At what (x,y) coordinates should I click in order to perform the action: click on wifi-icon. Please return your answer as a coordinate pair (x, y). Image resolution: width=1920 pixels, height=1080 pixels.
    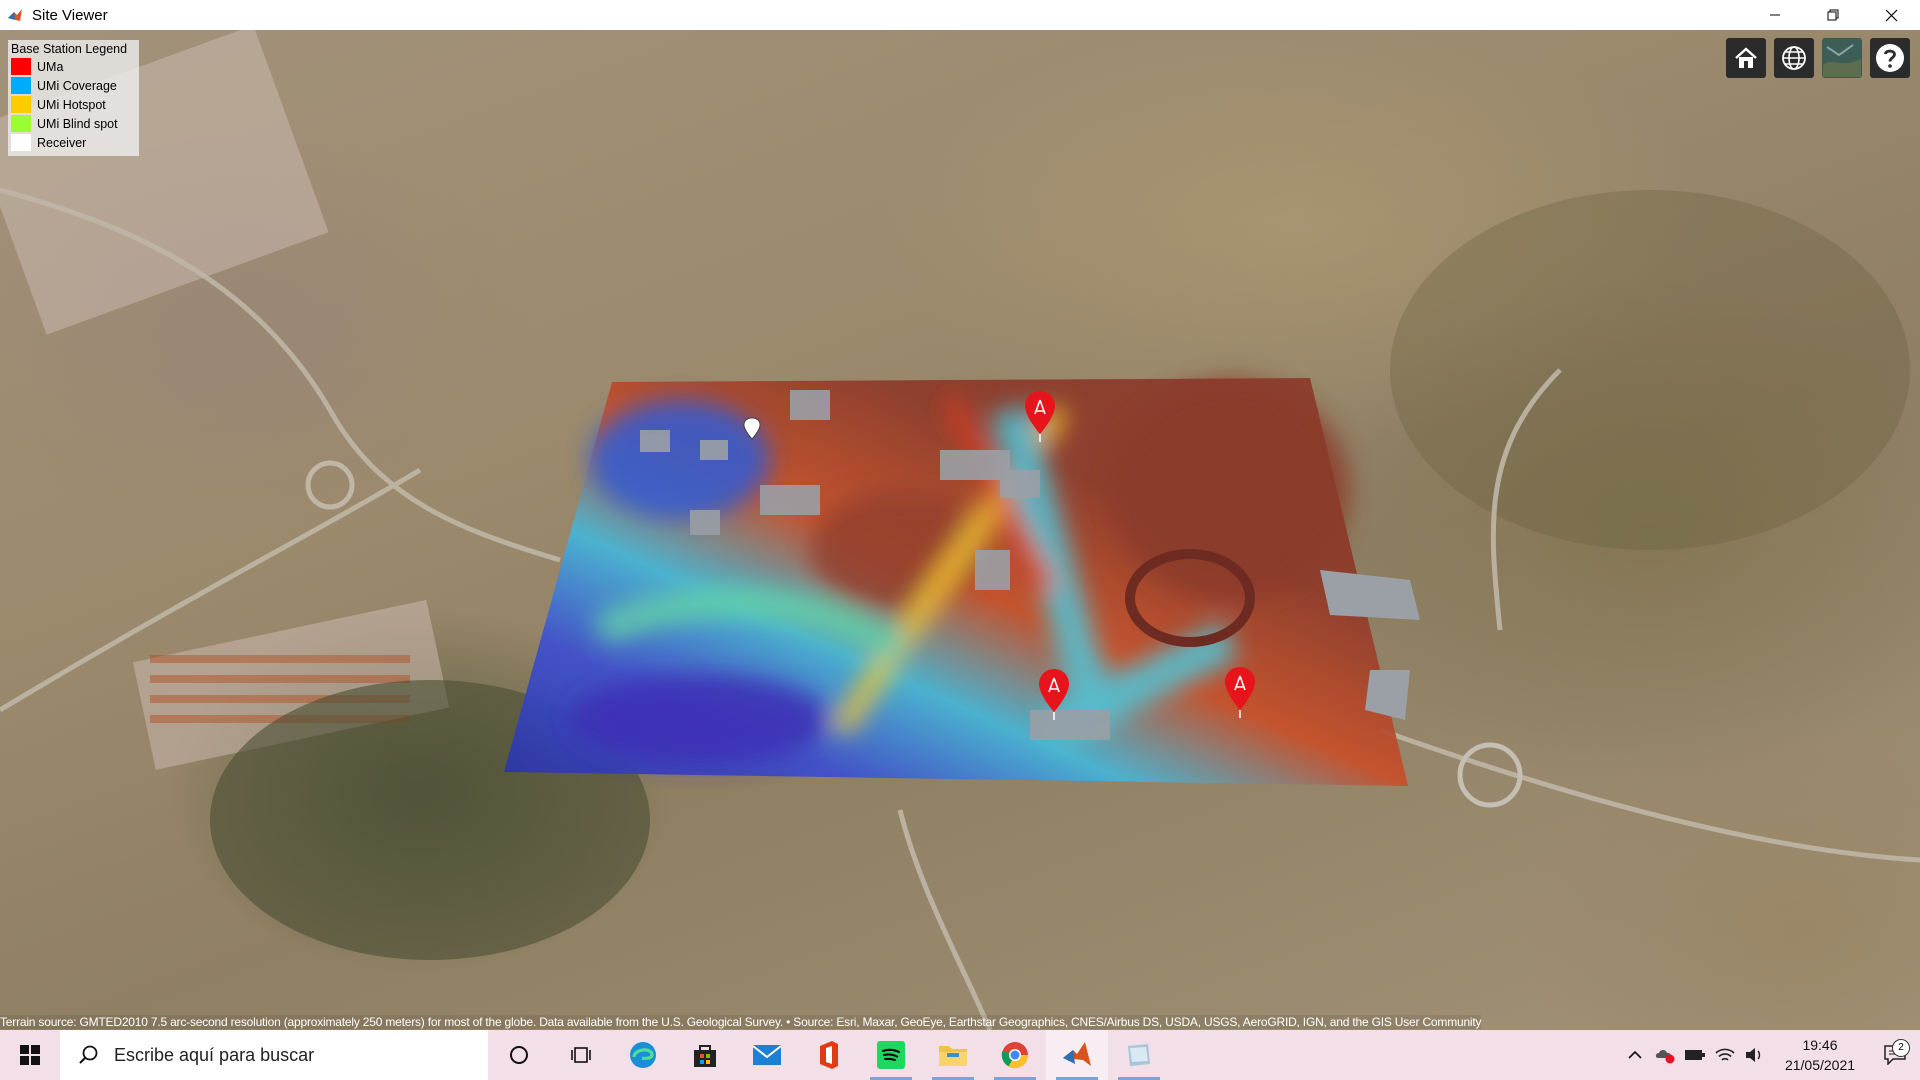
    Looking at the image, I should click on (1725, 1054).